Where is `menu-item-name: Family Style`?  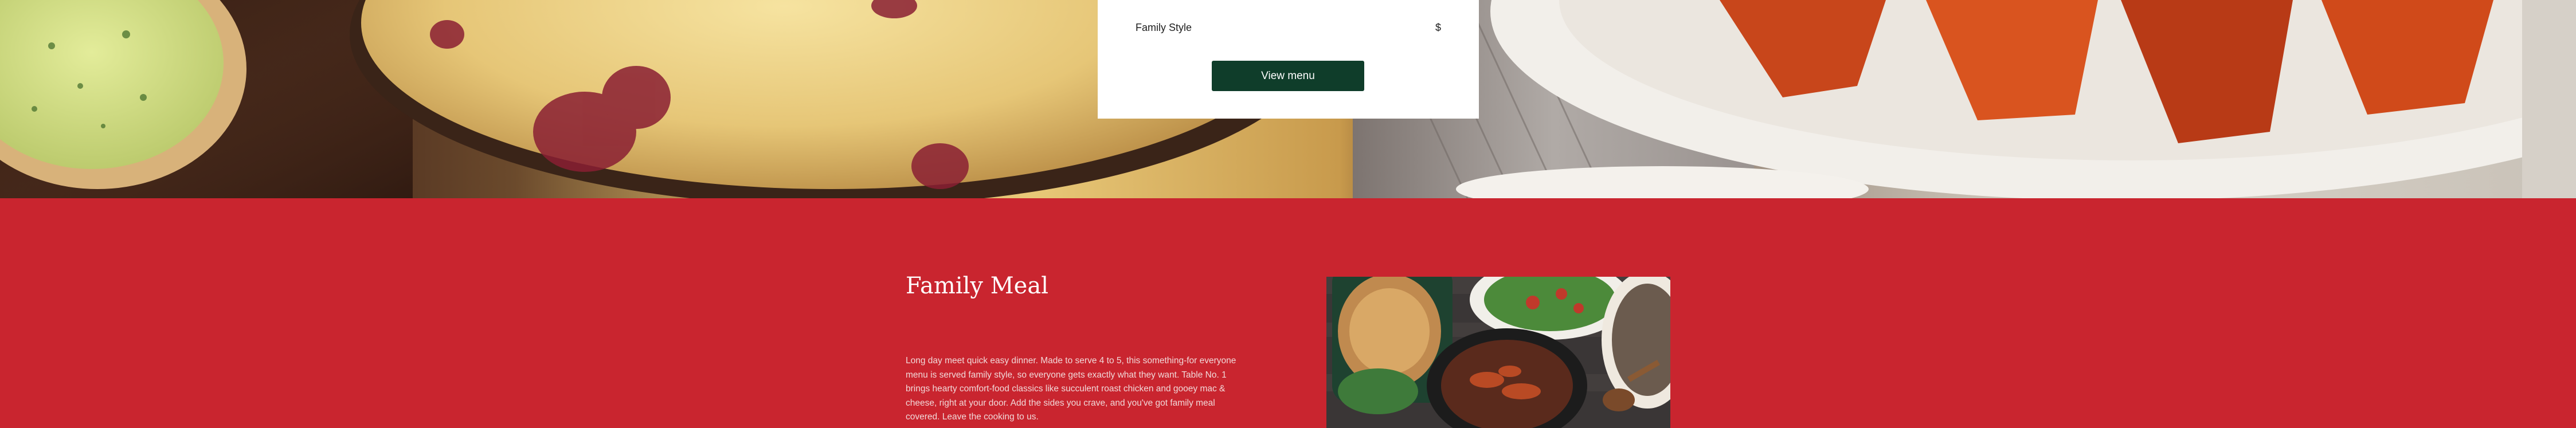
menu-item-name: Family Style is located at coordinates (1164, 27).